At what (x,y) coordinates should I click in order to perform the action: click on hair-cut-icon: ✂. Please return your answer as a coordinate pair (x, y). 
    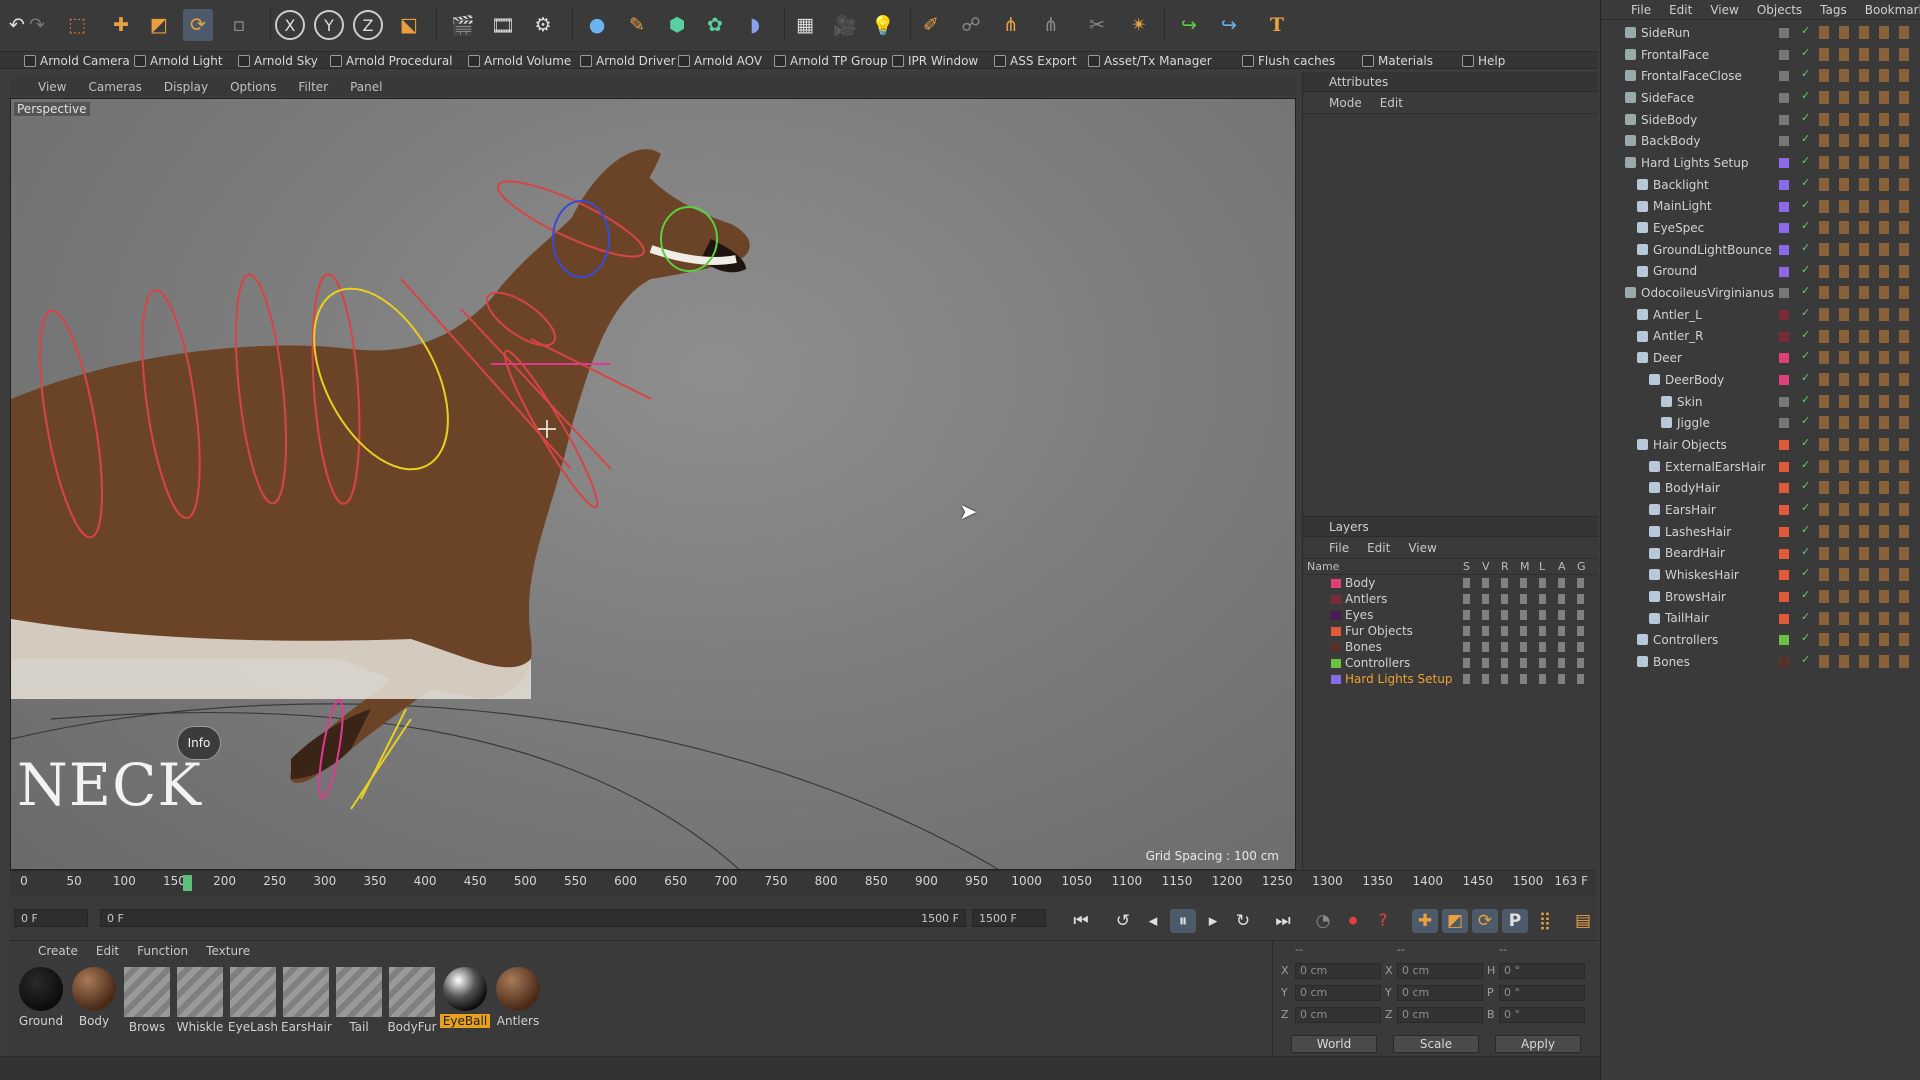
    Looking at the image, I should click on (1097, 25).